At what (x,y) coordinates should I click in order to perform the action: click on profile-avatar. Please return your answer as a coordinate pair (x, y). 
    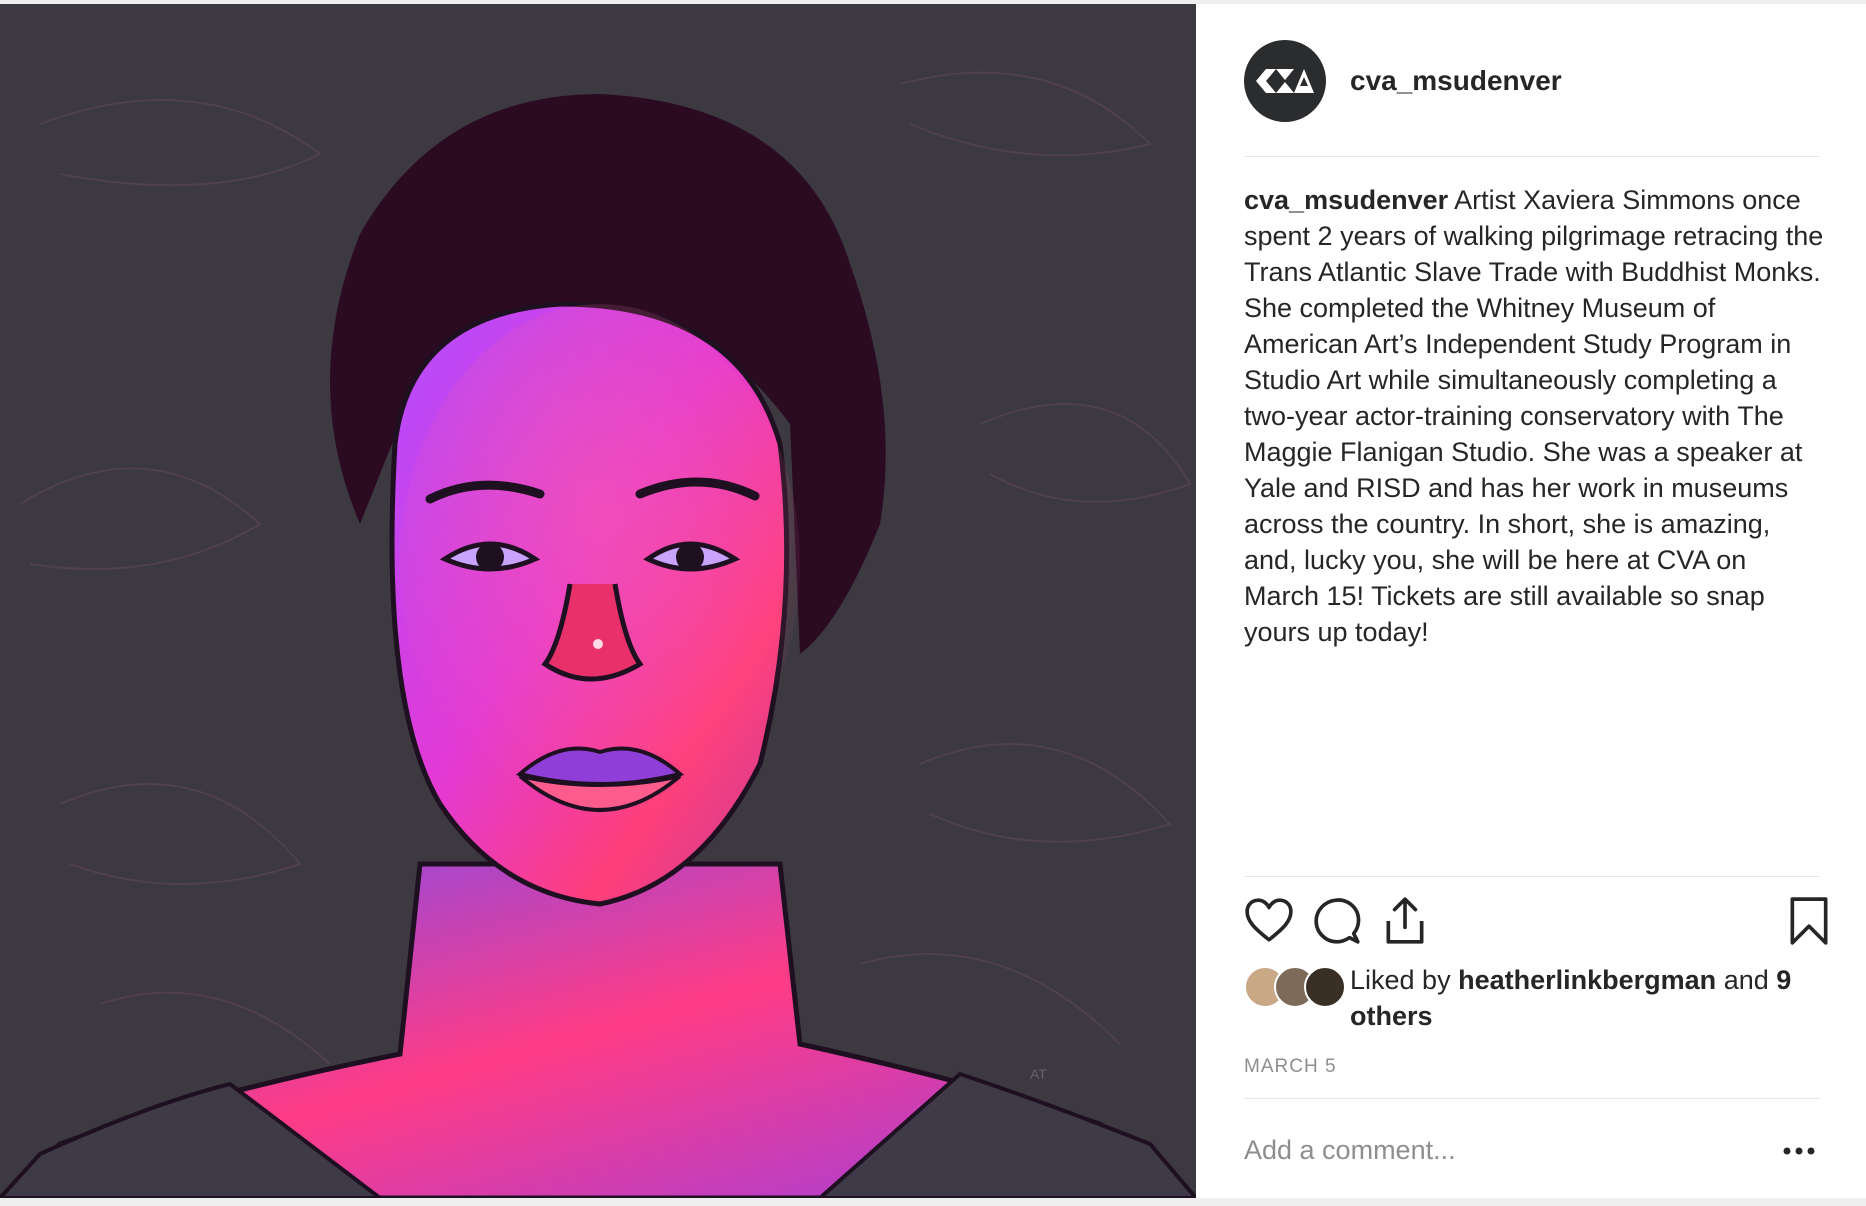
    Looking at the image, I should click on (1285, 81).